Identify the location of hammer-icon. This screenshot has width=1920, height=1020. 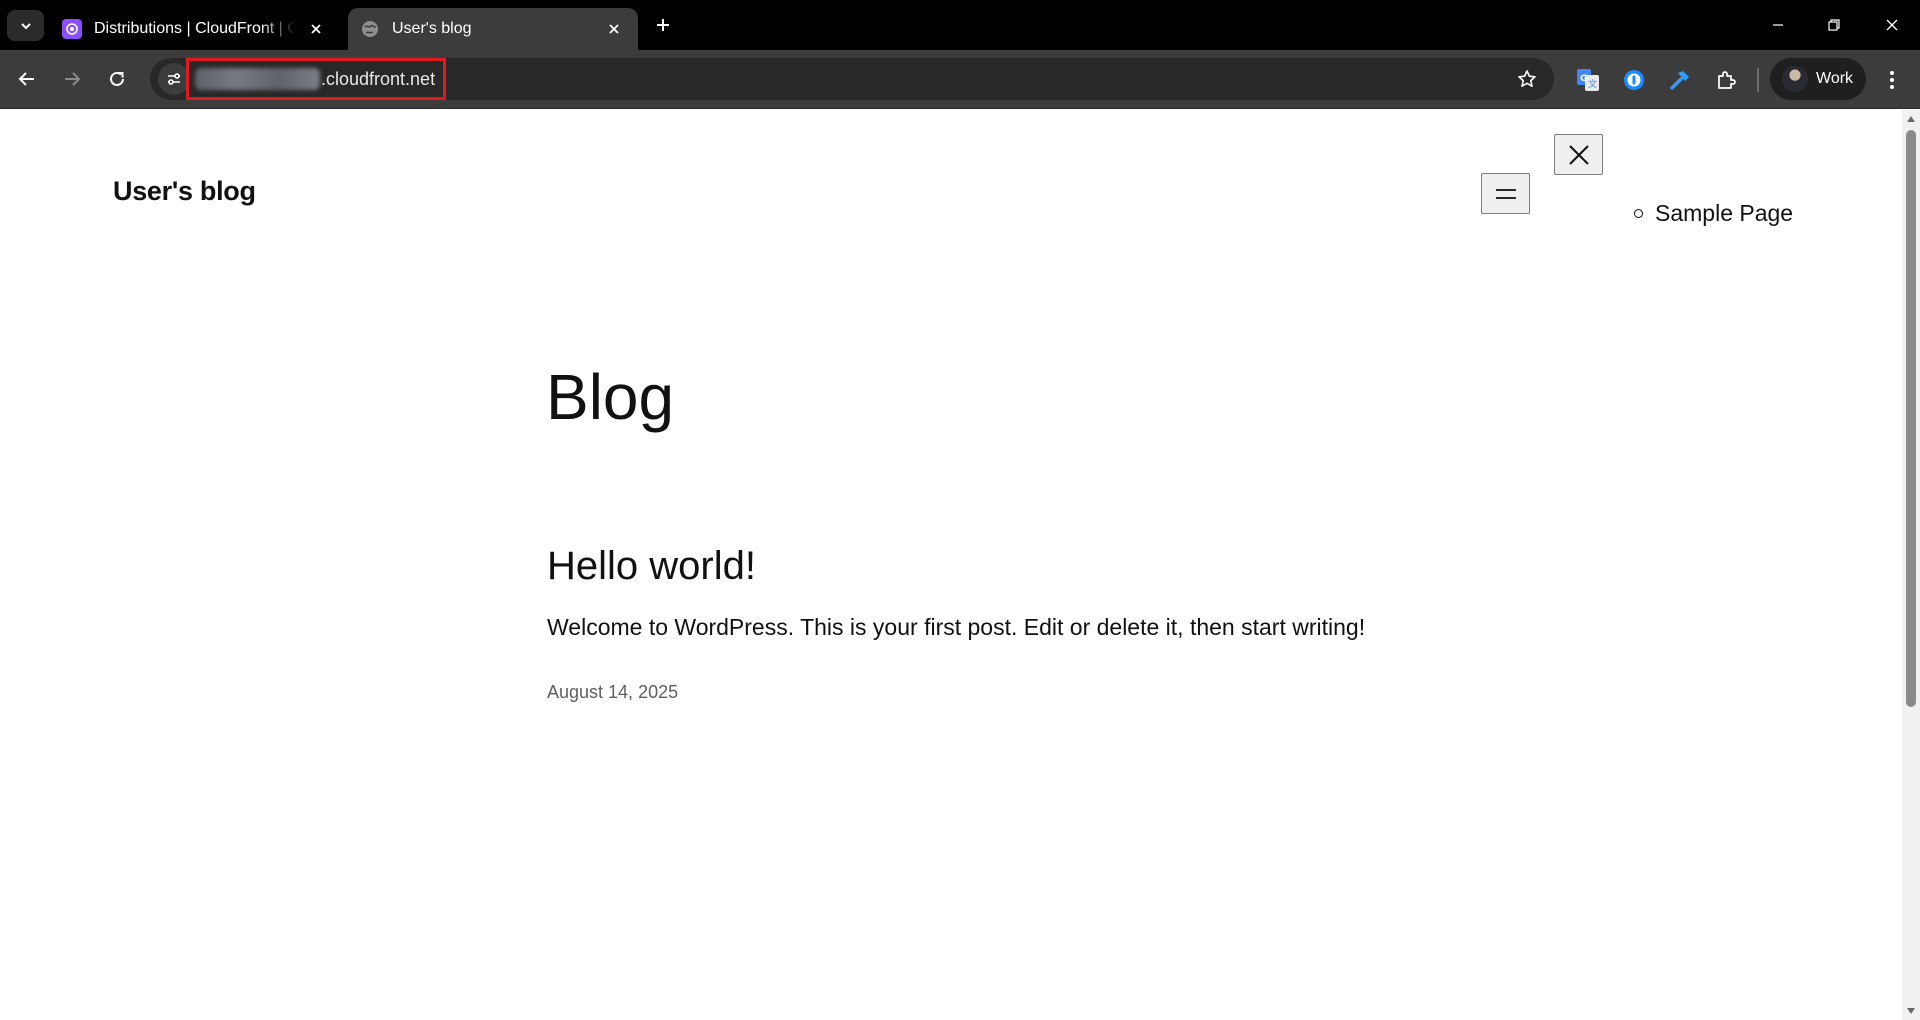
(1679, 80).